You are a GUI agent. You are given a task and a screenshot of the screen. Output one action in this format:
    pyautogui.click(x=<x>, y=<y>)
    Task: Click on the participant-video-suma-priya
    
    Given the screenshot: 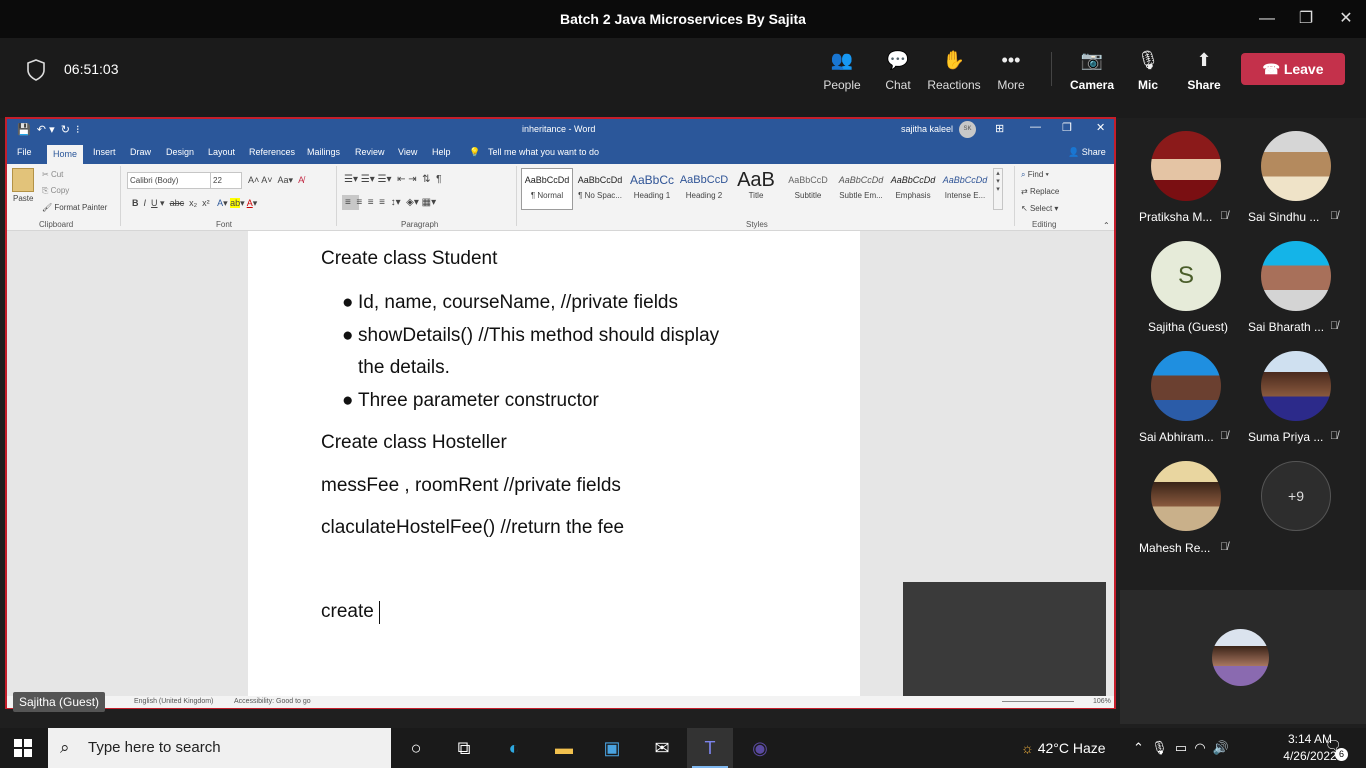 What is the action you would take?
    pyautogui.click(x=1296, y=386)
    